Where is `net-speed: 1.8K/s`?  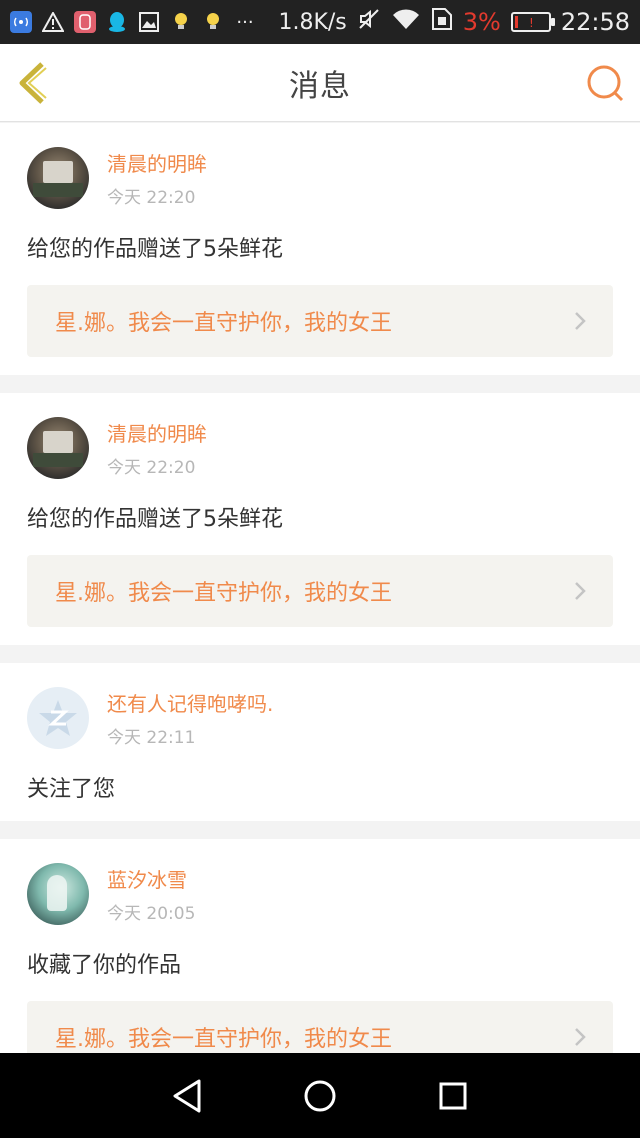
net-speed: 1.8K/s is located at coordinates (312, 22).